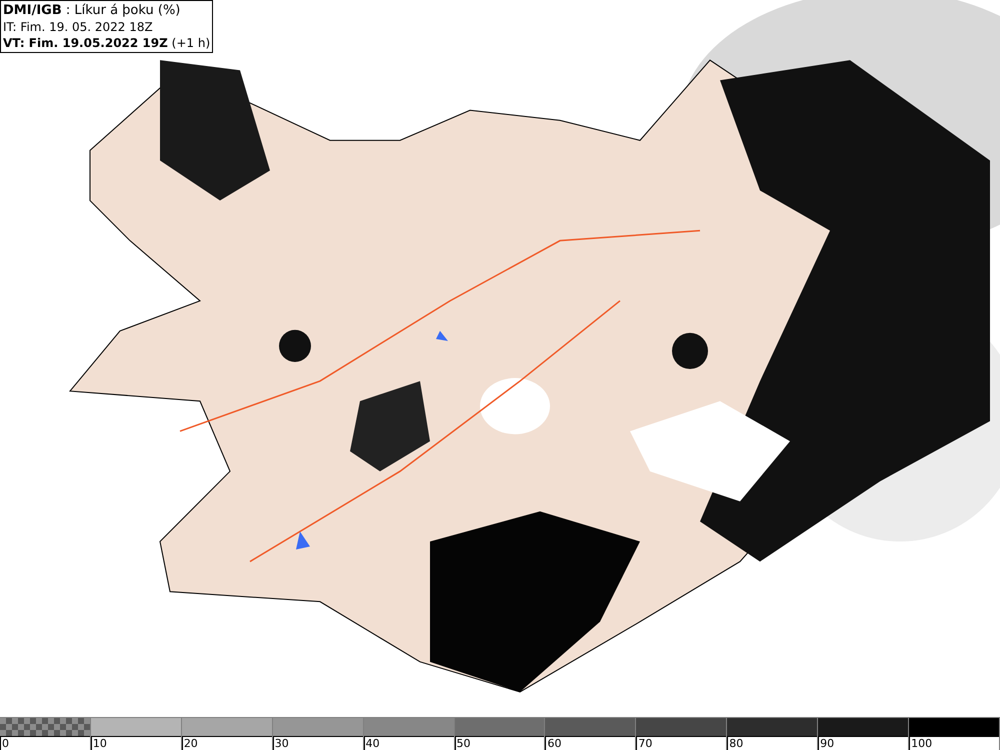 Image resolution: width=1000 pixels, height=750 pixels. What do you see at coordinates (92, 10) in the screenshot?
I see `map-title: DMI/IGB : Líkur á þoku (%)` at bounding box center [92, 10].